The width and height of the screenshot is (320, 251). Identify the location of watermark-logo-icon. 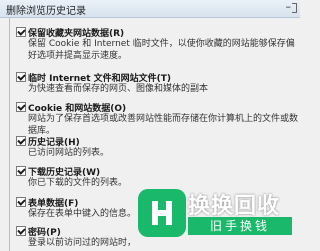
(162, 213).